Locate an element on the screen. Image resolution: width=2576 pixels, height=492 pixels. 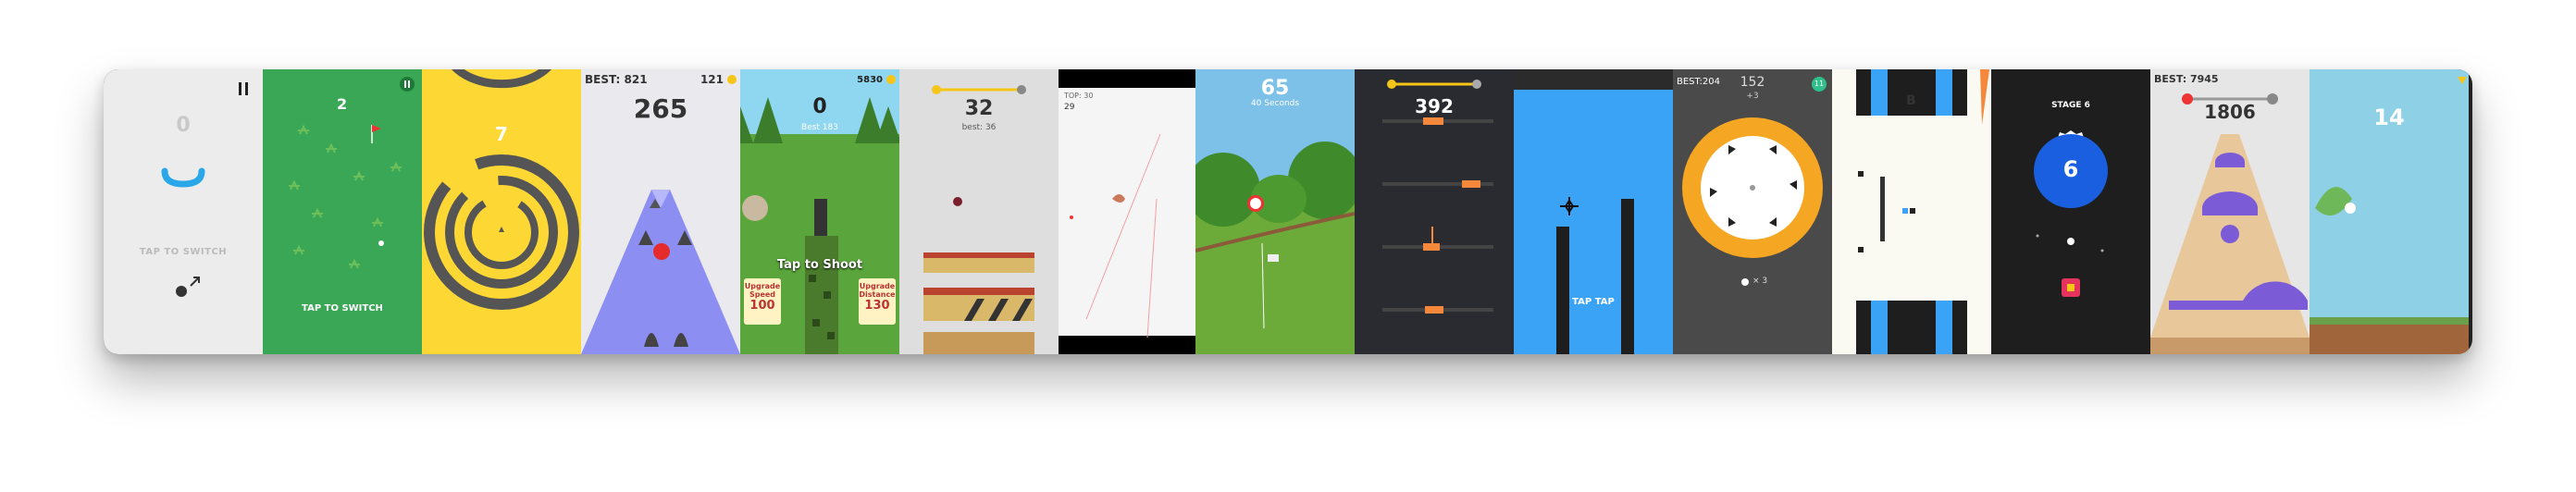
button-label: Upgrade Distance is located at coordinates (878, 290).